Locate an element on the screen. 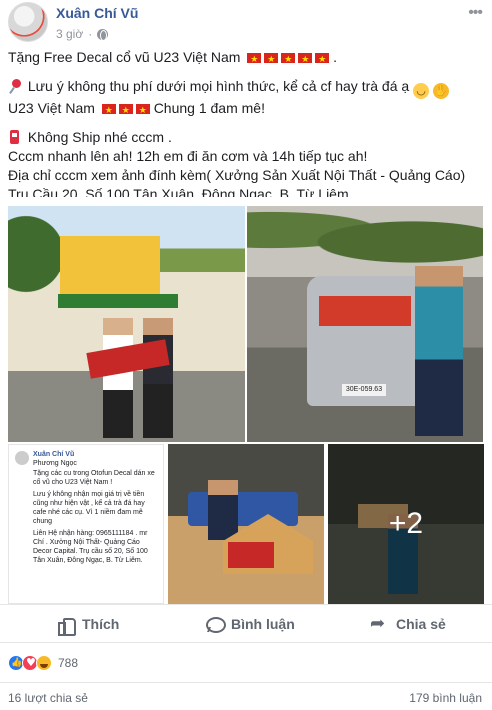  license-plate: 30E-059.63 is located at coordinates (364, 390).